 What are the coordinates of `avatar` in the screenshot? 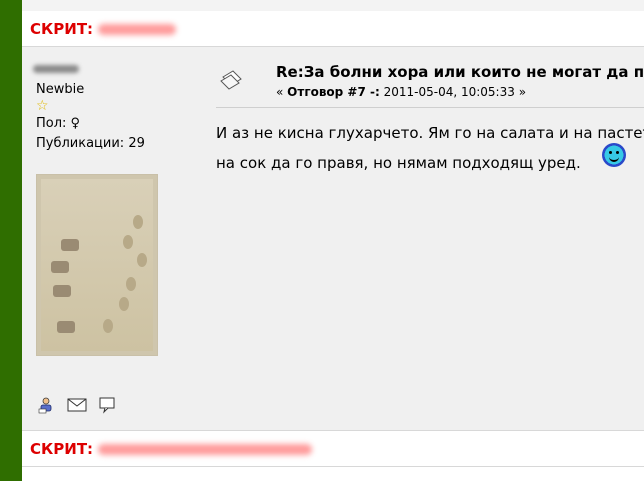 It's located at (97, 265).